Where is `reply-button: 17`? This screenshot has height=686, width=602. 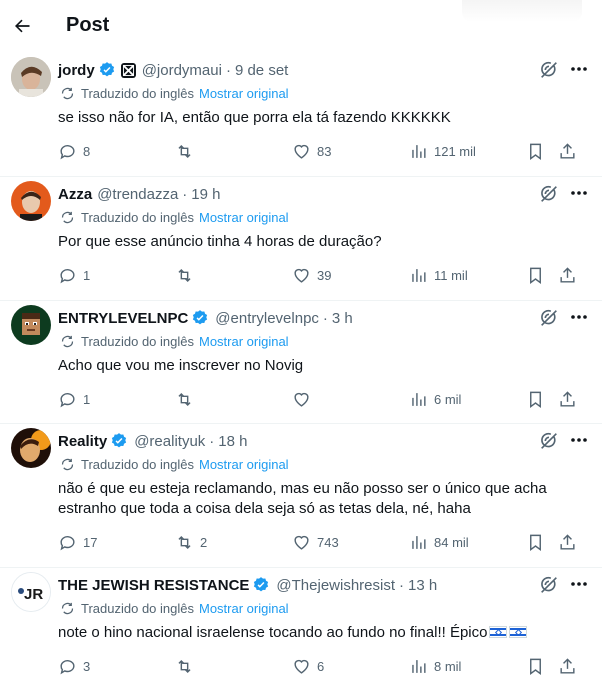 reply-button: 17 is located at coordinates (77, 542).